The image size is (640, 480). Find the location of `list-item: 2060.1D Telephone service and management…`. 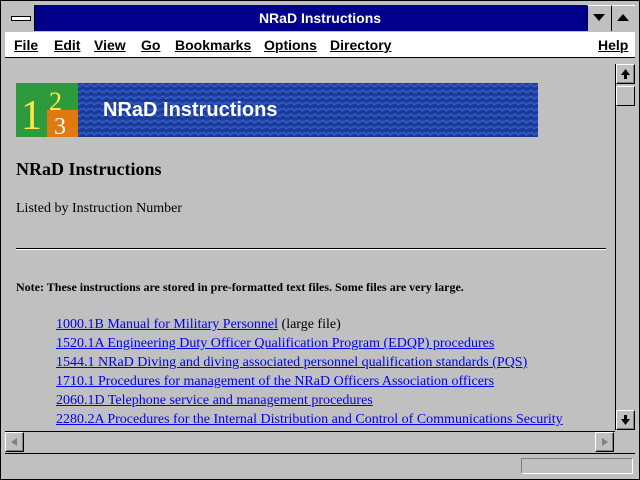

list-item: 2060.1D Telephone service and management… is located at coordinates (309, 402).